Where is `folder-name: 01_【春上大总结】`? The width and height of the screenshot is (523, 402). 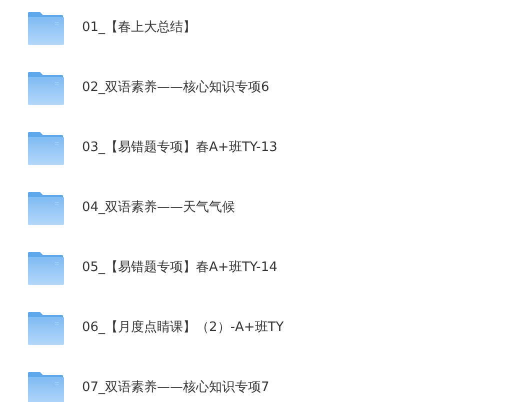
folder-name: 01_【春上大总结】 is located at coordinates (139, 28).